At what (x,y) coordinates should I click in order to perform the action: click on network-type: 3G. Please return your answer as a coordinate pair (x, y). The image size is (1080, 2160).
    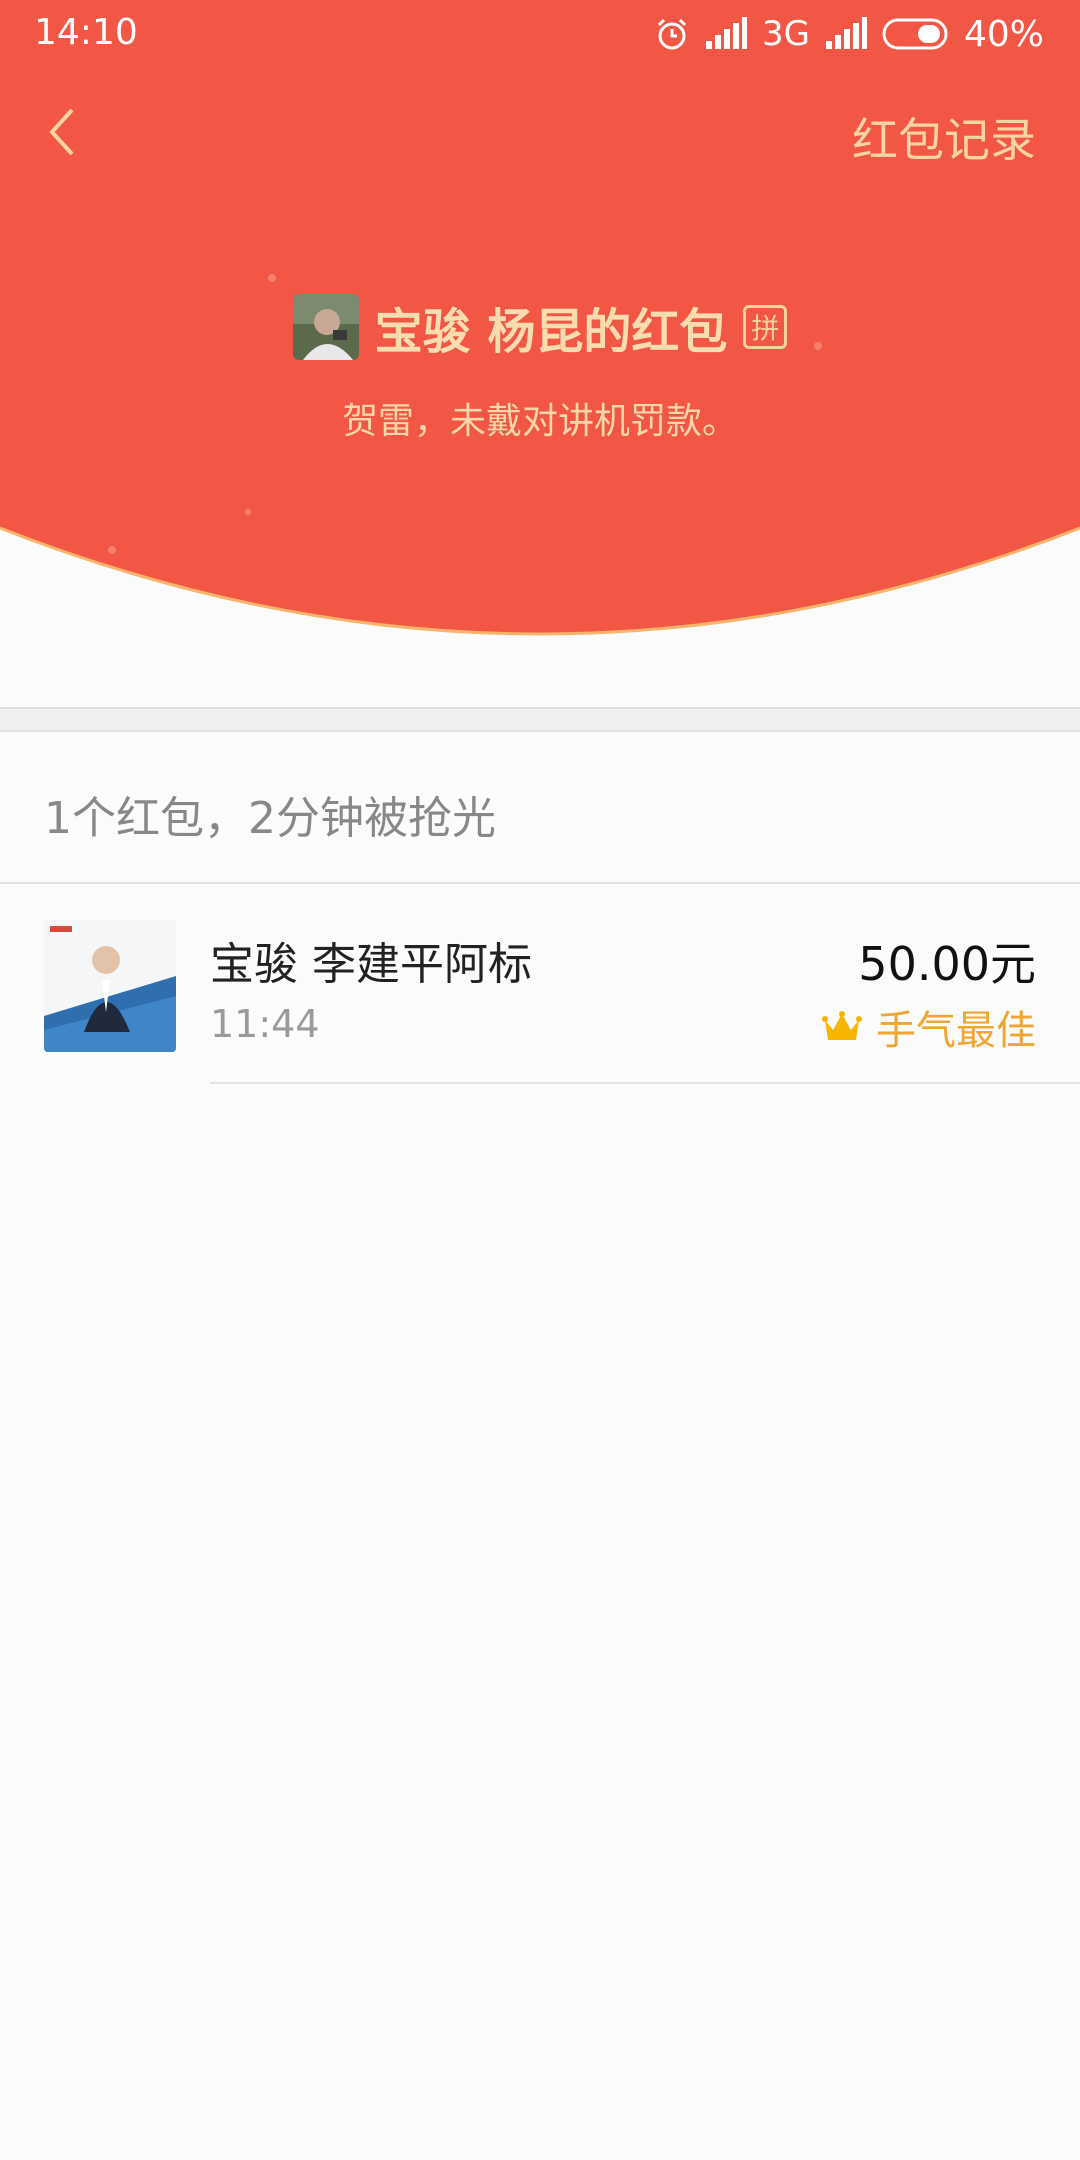
    Looking at the image, I should click on (786, 34).